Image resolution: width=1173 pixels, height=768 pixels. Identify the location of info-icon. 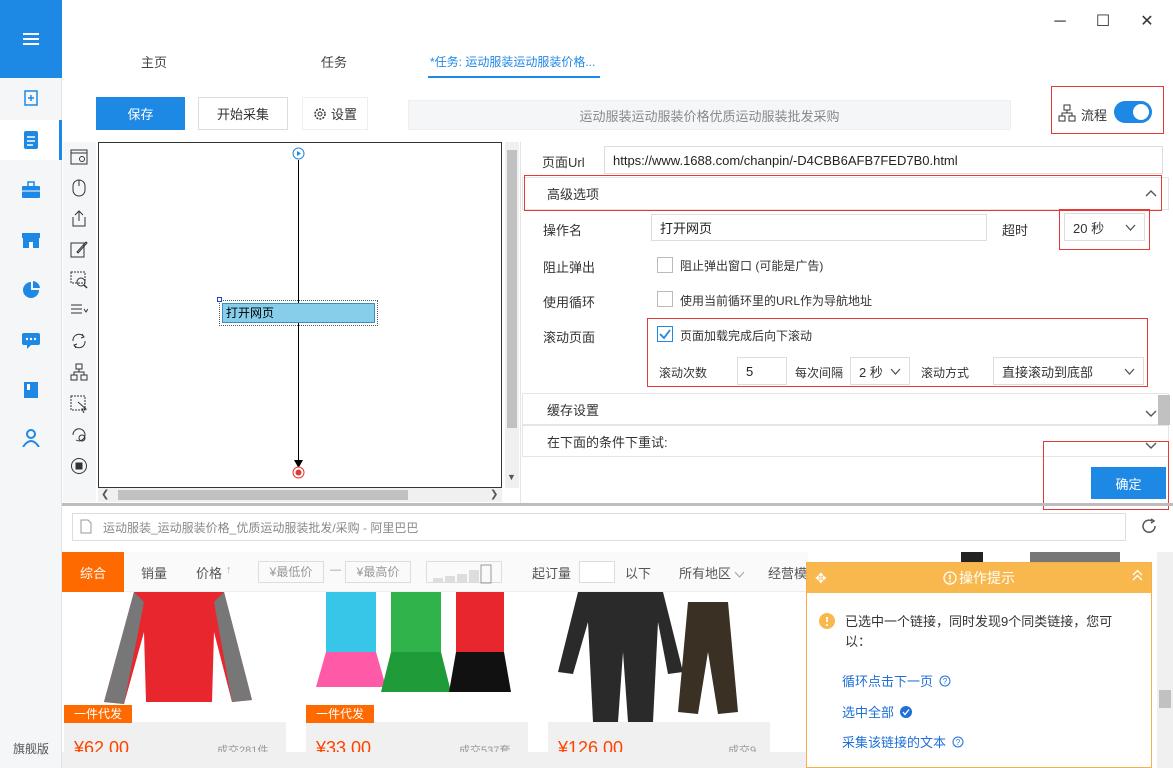
(950, 578).